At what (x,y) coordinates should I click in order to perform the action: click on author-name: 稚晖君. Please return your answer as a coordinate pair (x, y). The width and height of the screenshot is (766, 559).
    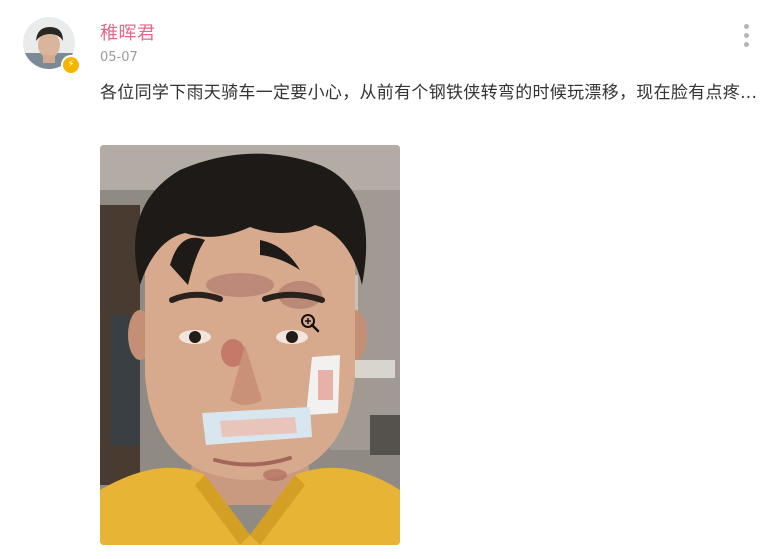
    Looking at the image, I should click on (128, 32).